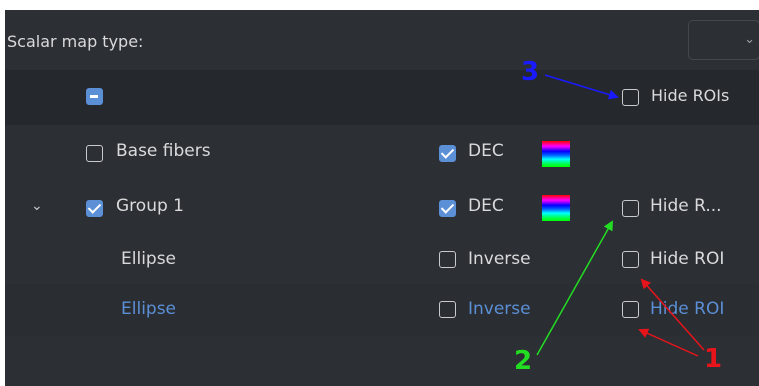 Image resolution: width=759 pixels, height=386 pixels. I want to click on table-row: Base fibers DEC, so click(382, 154).